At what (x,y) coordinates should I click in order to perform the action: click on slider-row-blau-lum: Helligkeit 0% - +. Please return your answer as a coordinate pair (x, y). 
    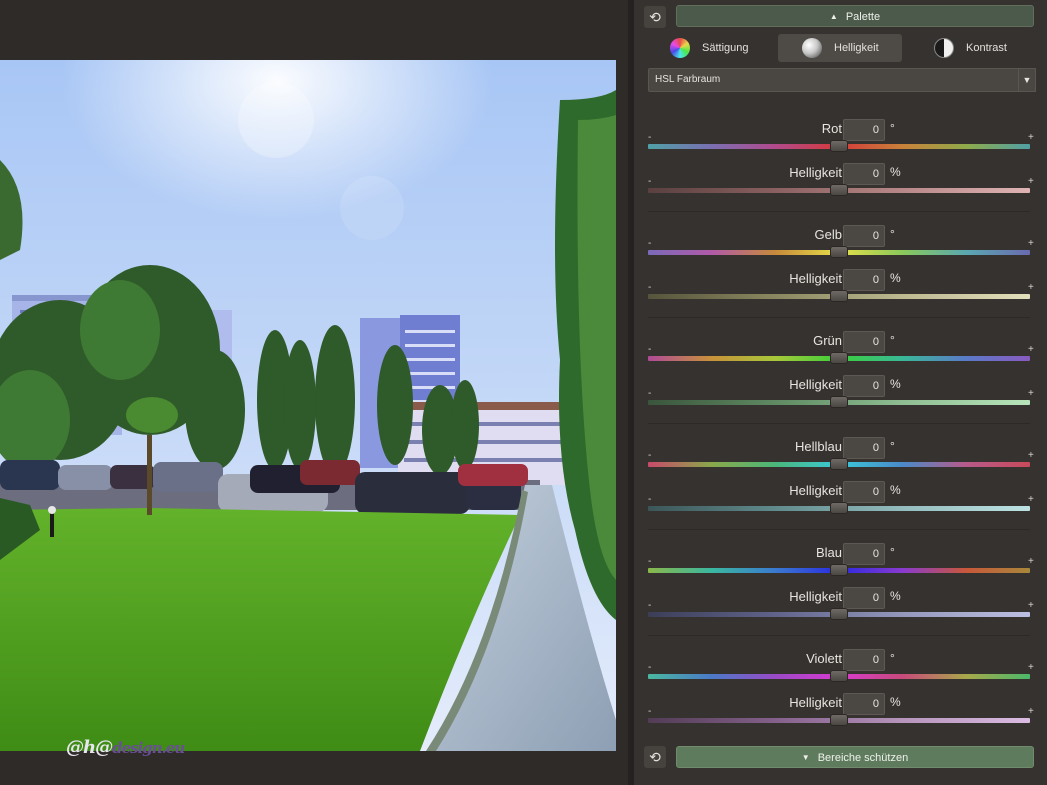
    Looking at the image, I should click on (842, 607).